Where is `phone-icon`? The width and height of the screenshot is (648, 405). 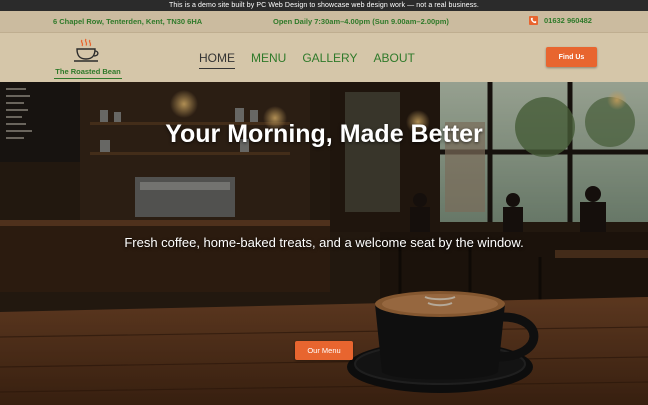
phone-icon is located at coordinates (533, 20).